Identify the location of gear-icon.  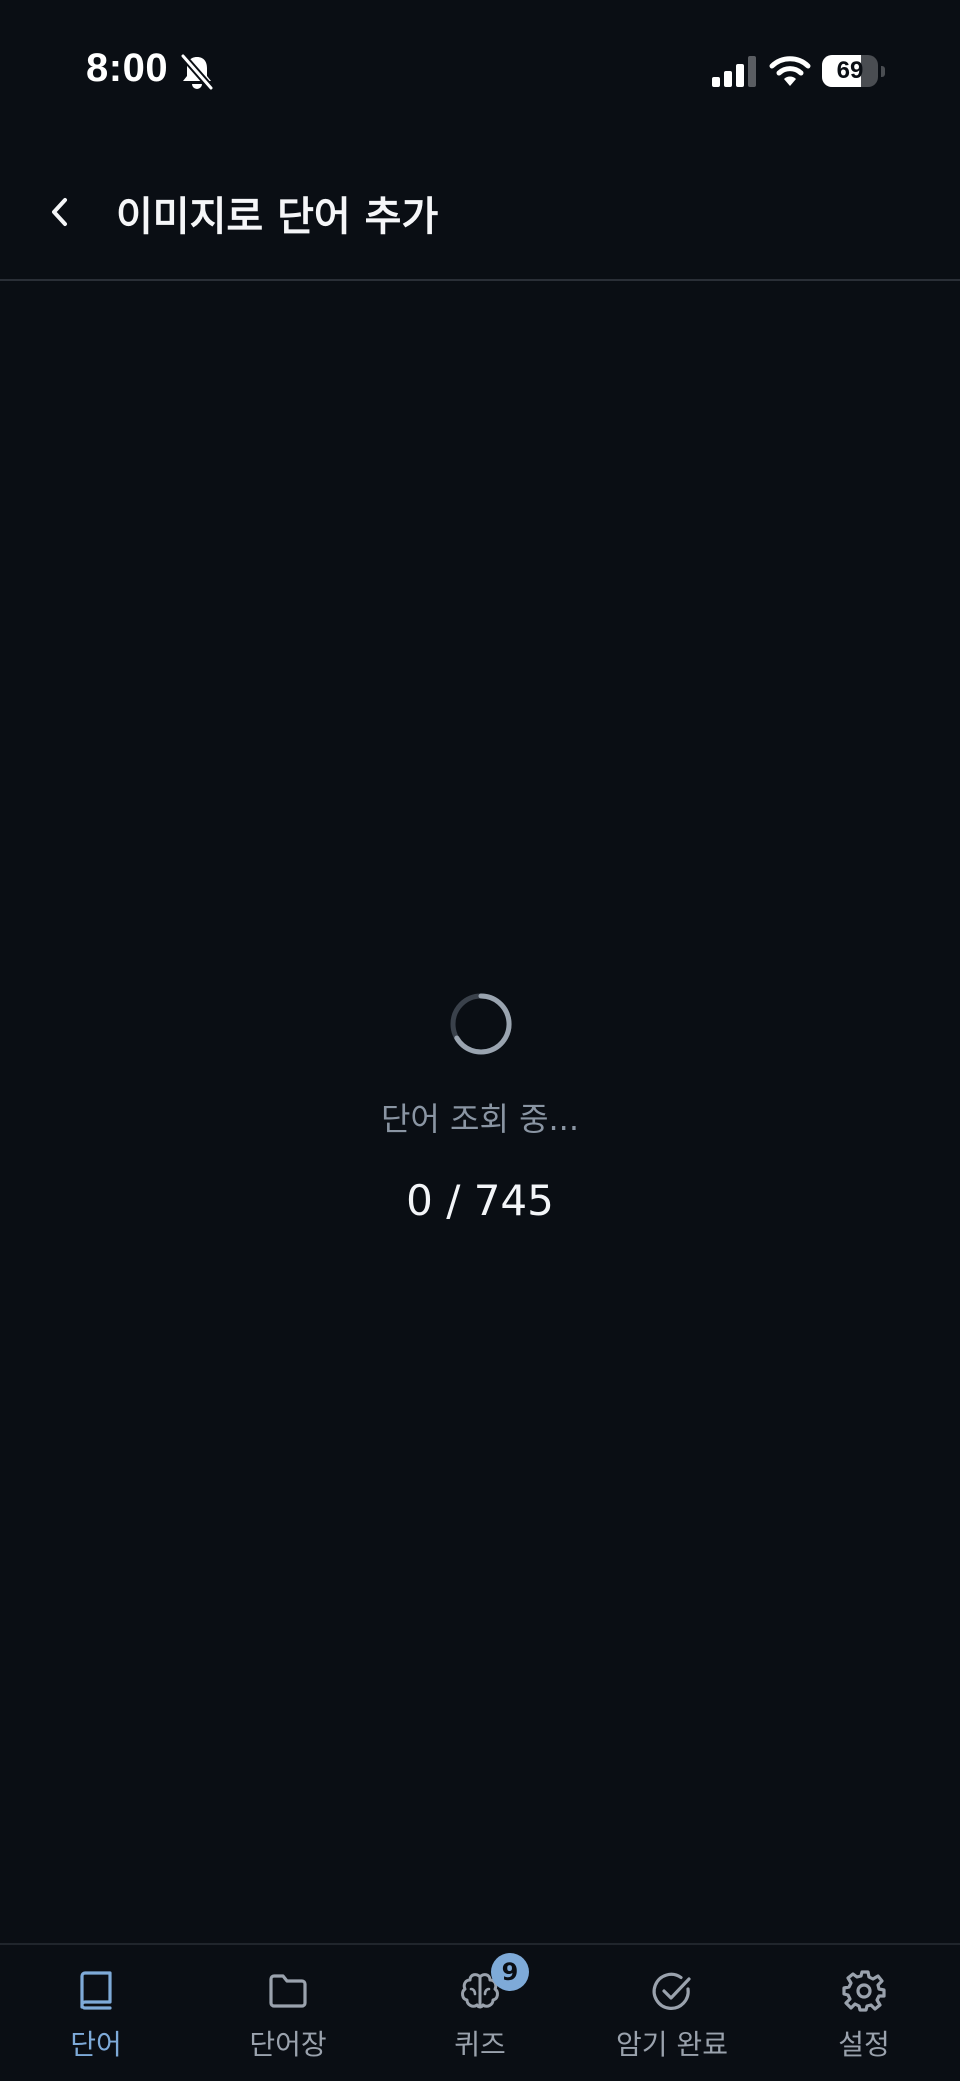
(864, 1991).